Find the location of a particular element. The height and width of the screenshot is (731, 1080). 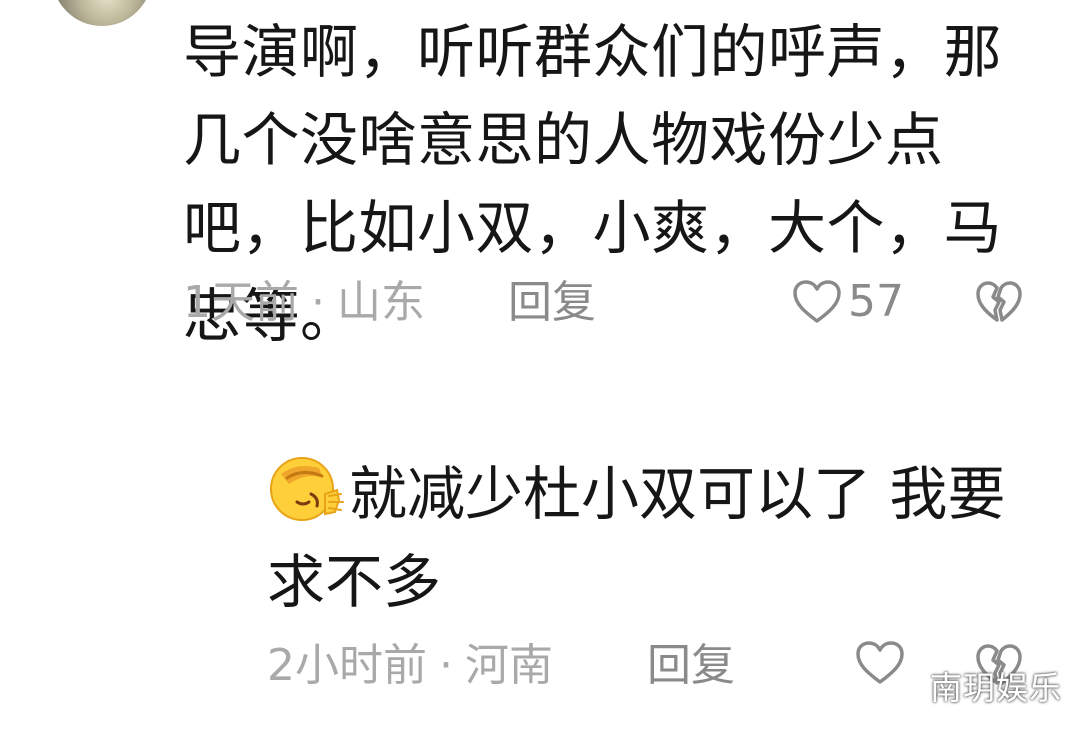

reply-reply-button: 回复 is located at coordinates (691, 666).